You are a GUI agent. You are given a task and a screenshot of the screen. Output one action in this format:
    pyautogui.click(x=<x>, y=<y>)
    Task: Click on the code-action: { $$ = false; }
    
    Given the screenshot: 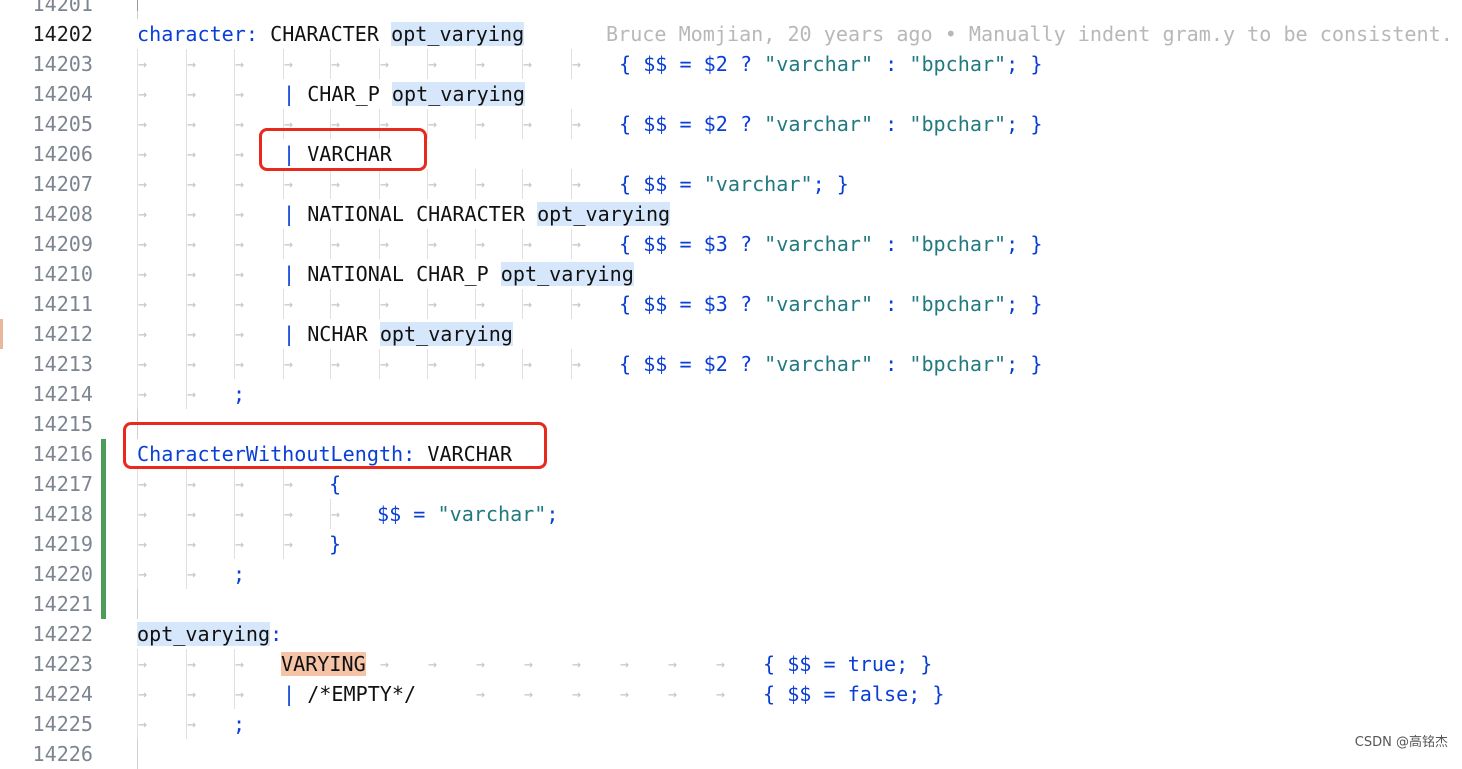 What is the action you would take?
    pyautogui.click(x=853, y=694)
    